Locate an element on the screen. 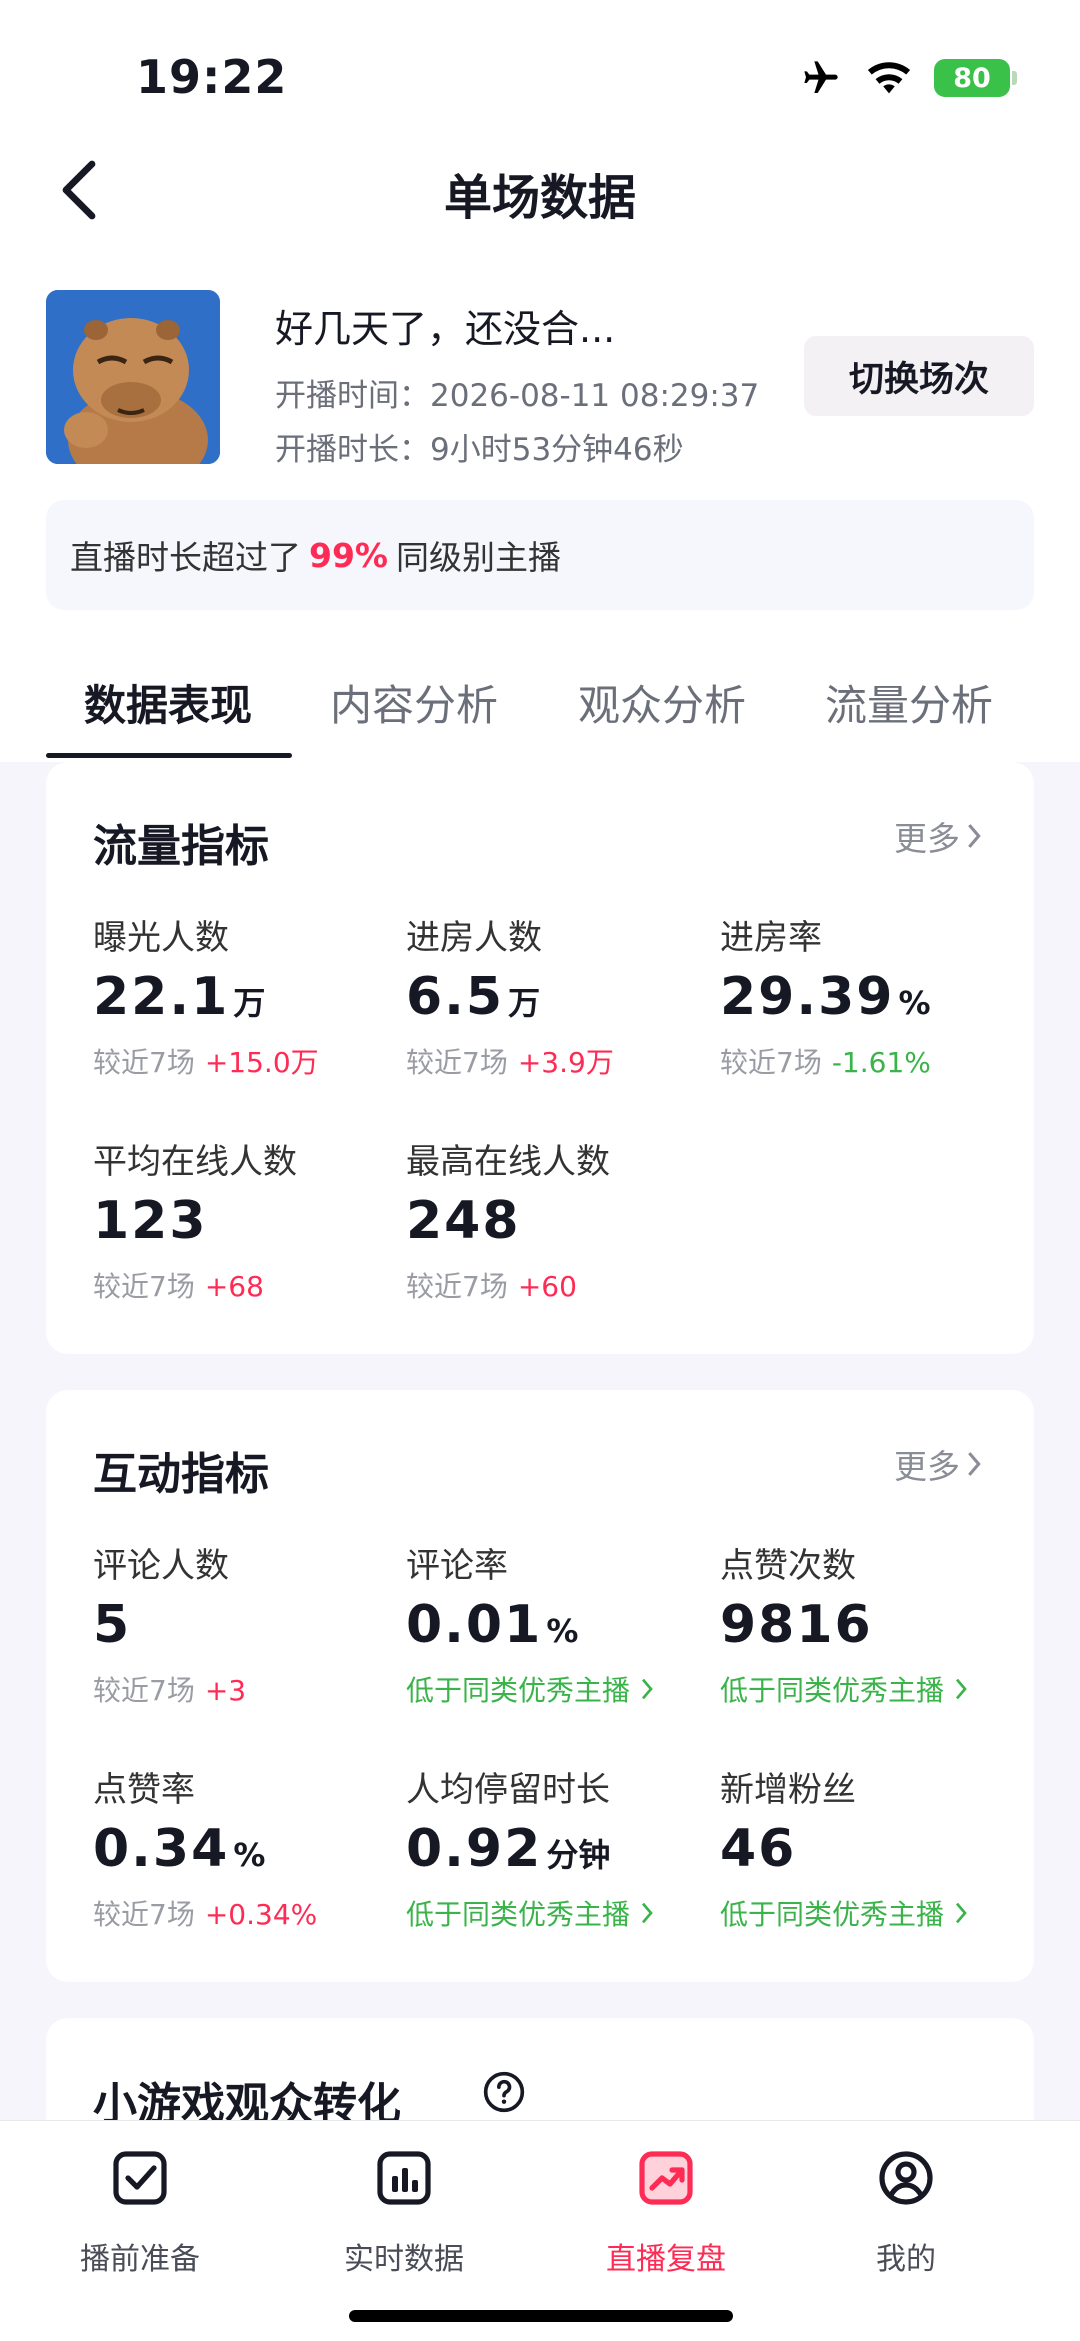  airplane-icon is located at coordinates (821, 77).